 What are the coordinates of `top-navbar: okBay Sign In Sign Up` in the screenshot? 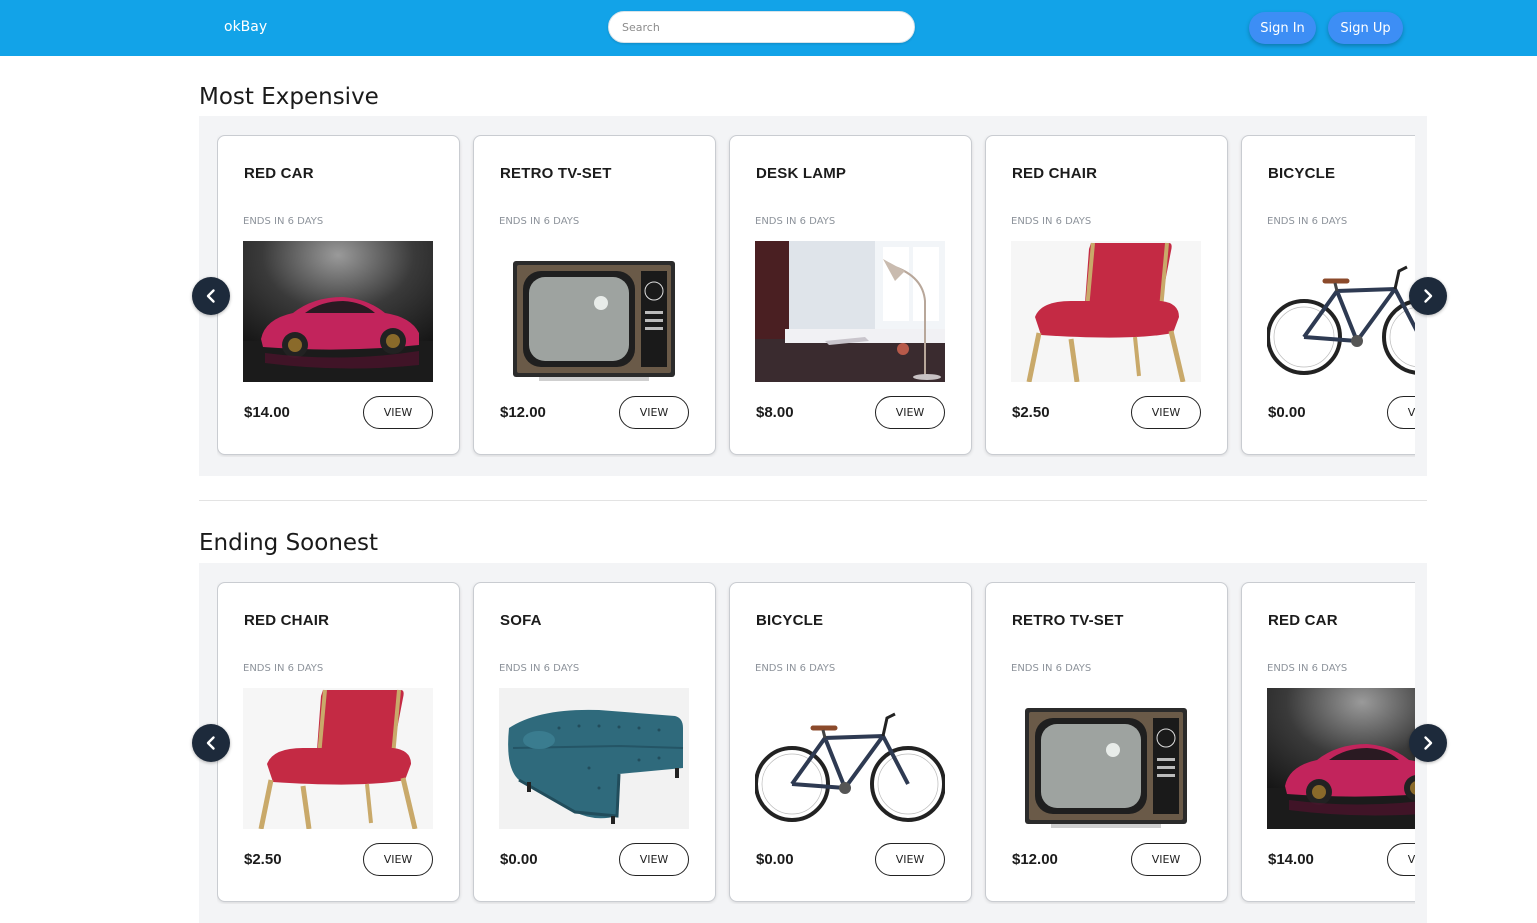 It's located at (768, 28).